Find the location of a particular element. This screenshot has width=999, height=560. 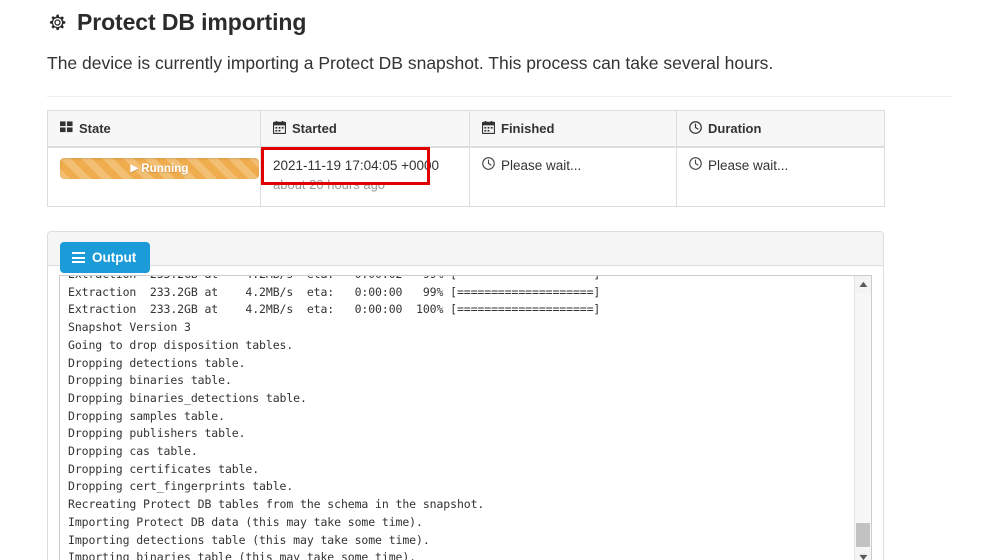

hamburger-icon is located at coordinates (78, 257).